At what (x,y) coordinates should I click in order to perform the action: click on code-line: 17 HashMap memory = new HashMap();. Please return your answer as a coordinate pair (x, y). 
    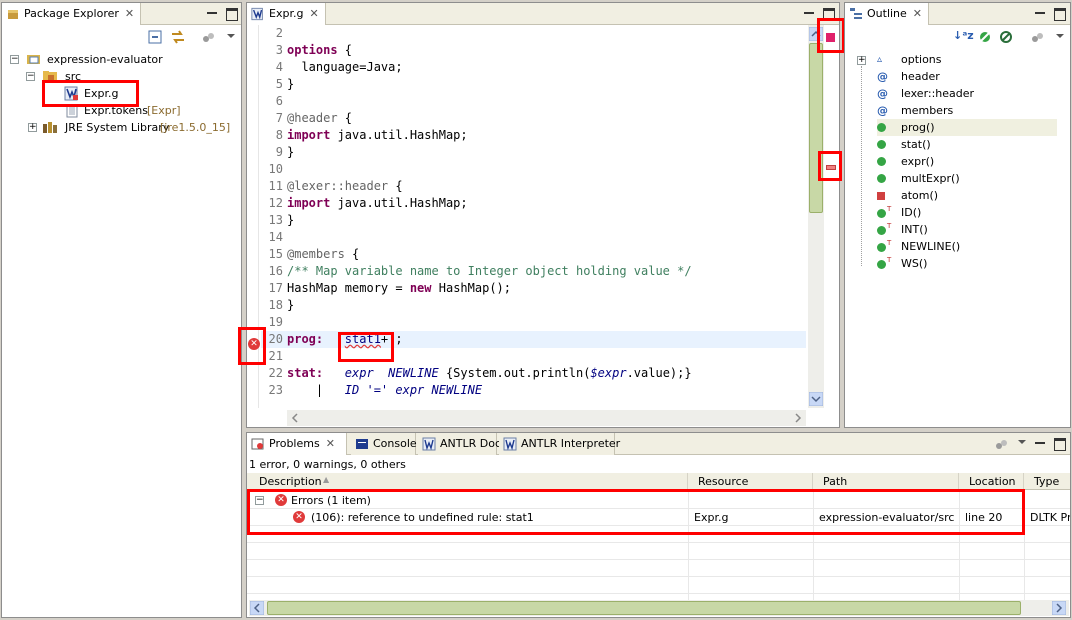
    Looking at the image, I should click on (533, 288).